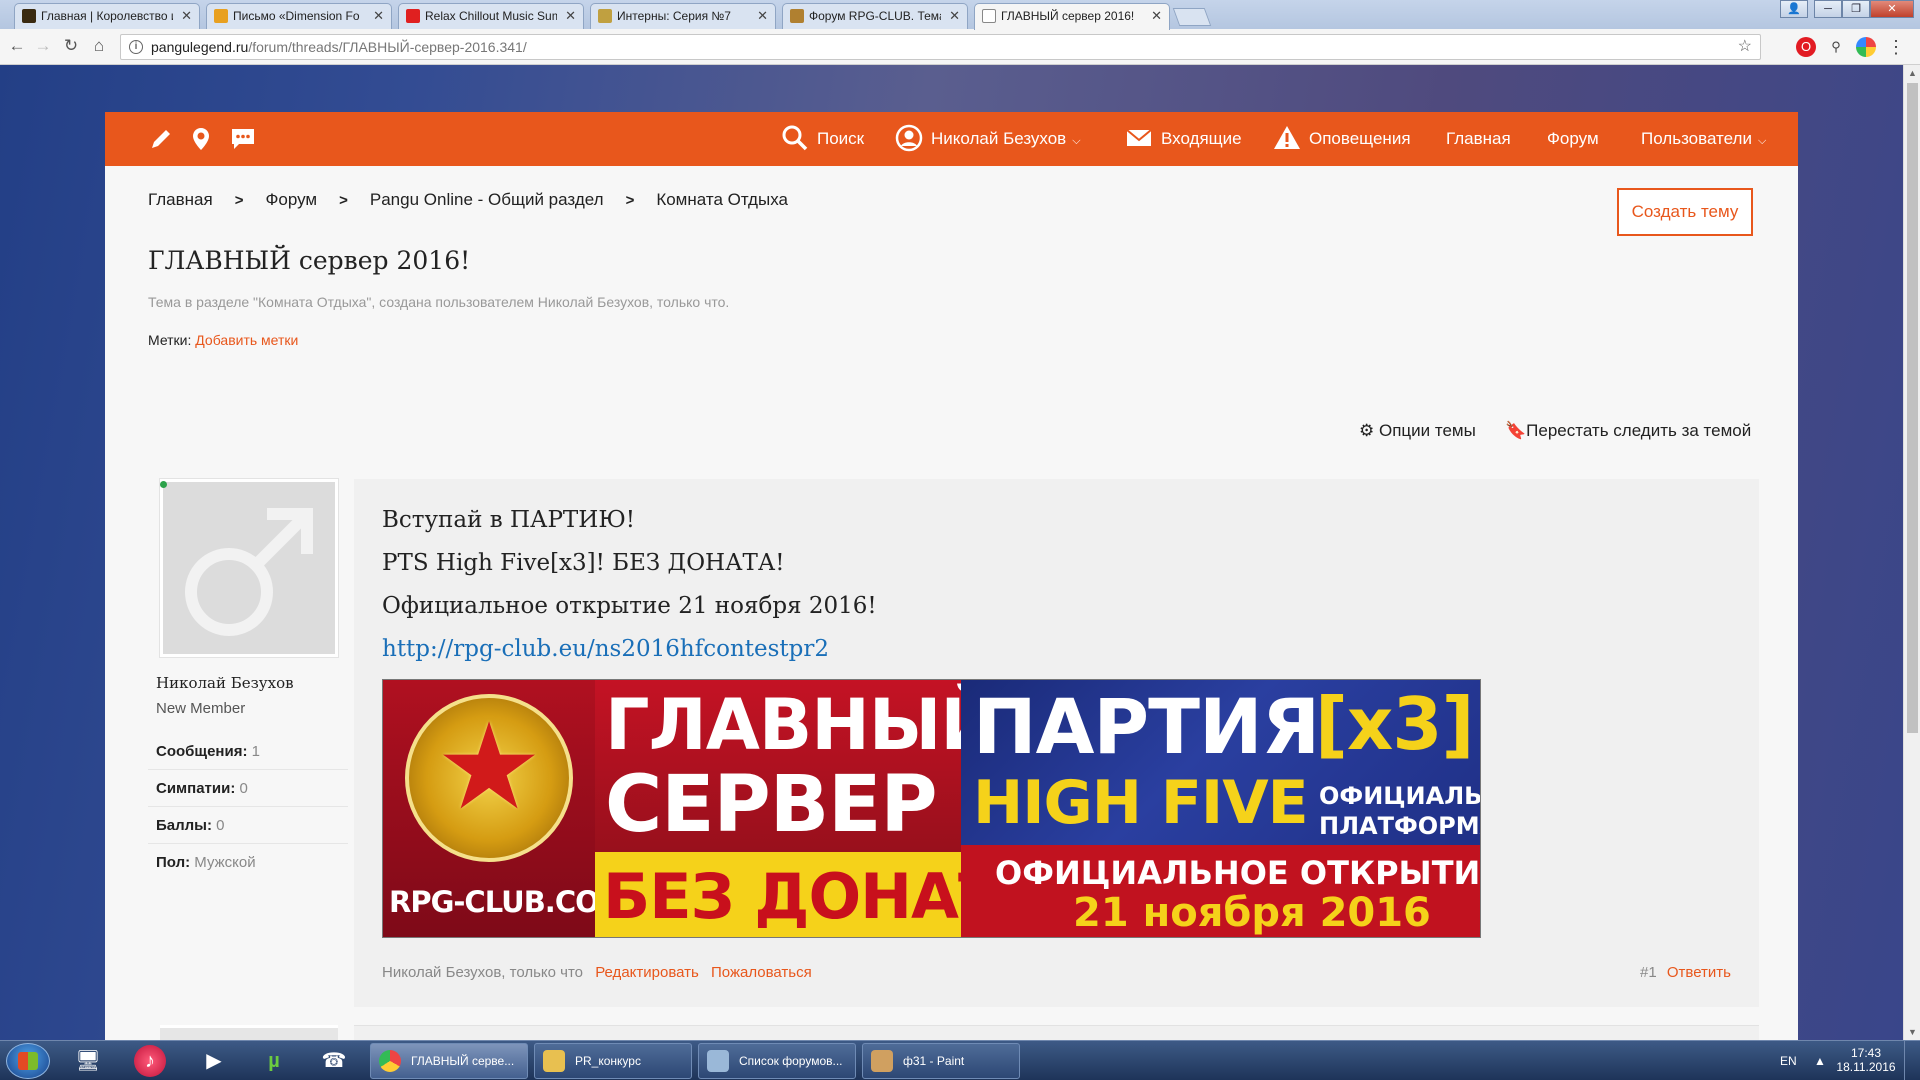 Image resolution: width=1920 pixels, height=1080 pixels. Describe the element at coordinates (1342, 139) in the screenshot. I see `nav-alerts: Оповещения` at that location.